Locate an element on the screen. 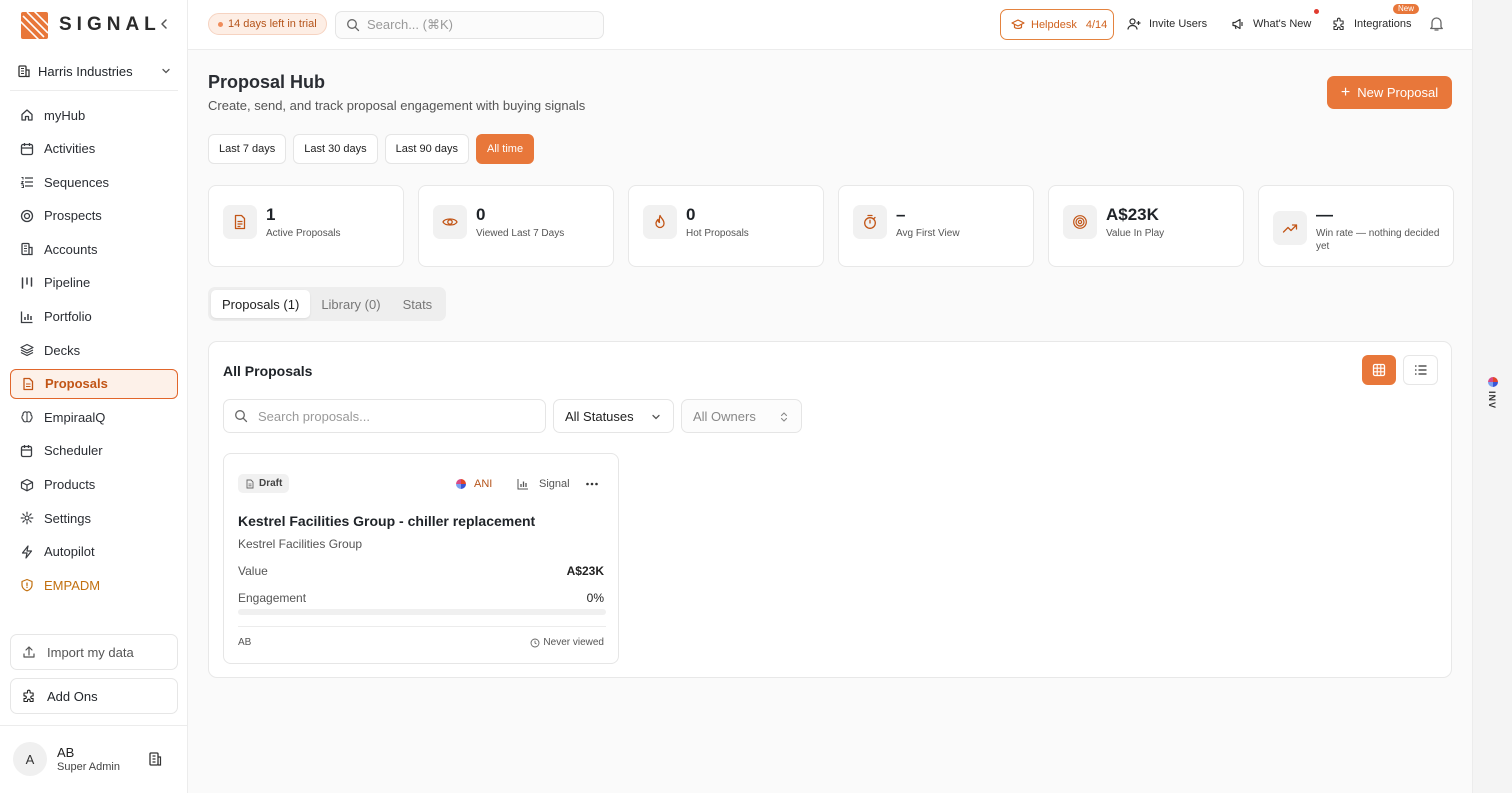 This screenshot has width=1512, height=793. status-filter-select: All Statuses is located at coordinates (613, 416).